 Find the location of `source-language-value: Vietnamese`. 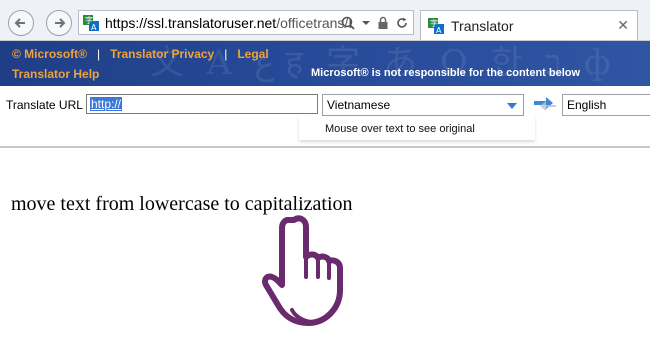

source-language-value: Vietnamese is located at coordinates (359, 105).